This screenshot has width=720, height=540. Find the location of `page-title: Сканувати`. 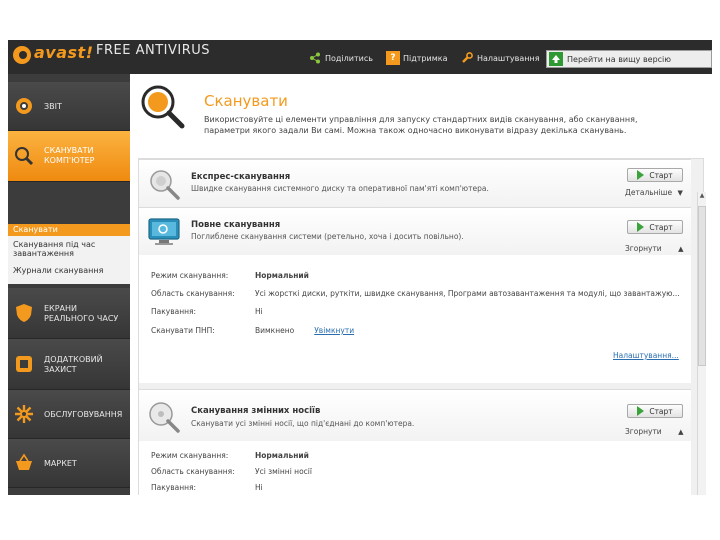

page-title: Сканувати is located at coordinates (246, 101).